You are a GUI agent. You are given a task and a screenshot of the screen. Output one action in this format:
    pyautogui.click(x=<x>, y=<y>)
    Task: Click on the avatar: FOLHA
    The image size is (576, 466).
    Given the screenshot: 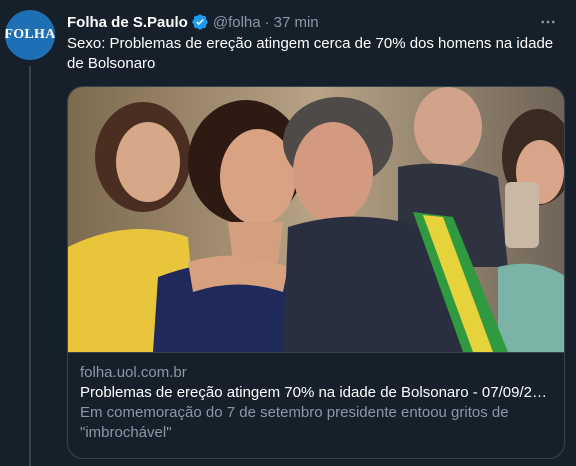 What is the action you would take?
    pyautogui.click(x=30, y=35)
    